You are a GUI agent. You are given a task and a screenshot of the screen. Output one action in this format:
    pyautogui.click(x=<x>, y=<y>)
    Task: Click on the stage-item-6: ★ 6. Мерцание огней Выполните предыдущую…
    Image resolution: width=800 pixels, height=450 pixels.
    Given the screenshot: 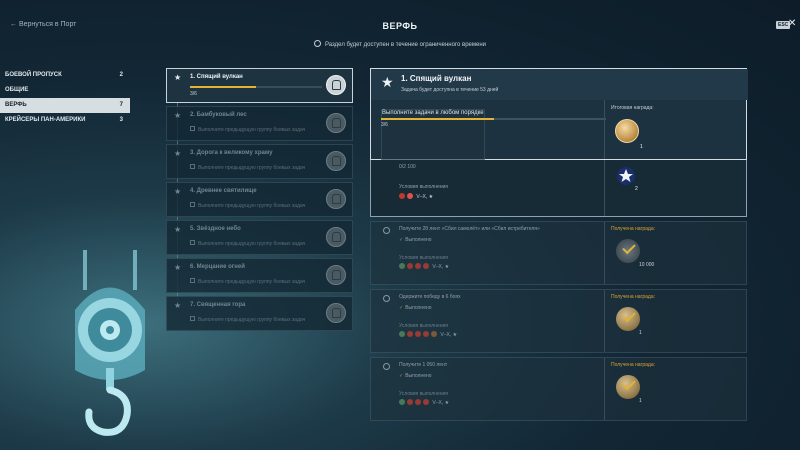 What is the action you would take?
    pyautogui.click(x=259, y=275)
    